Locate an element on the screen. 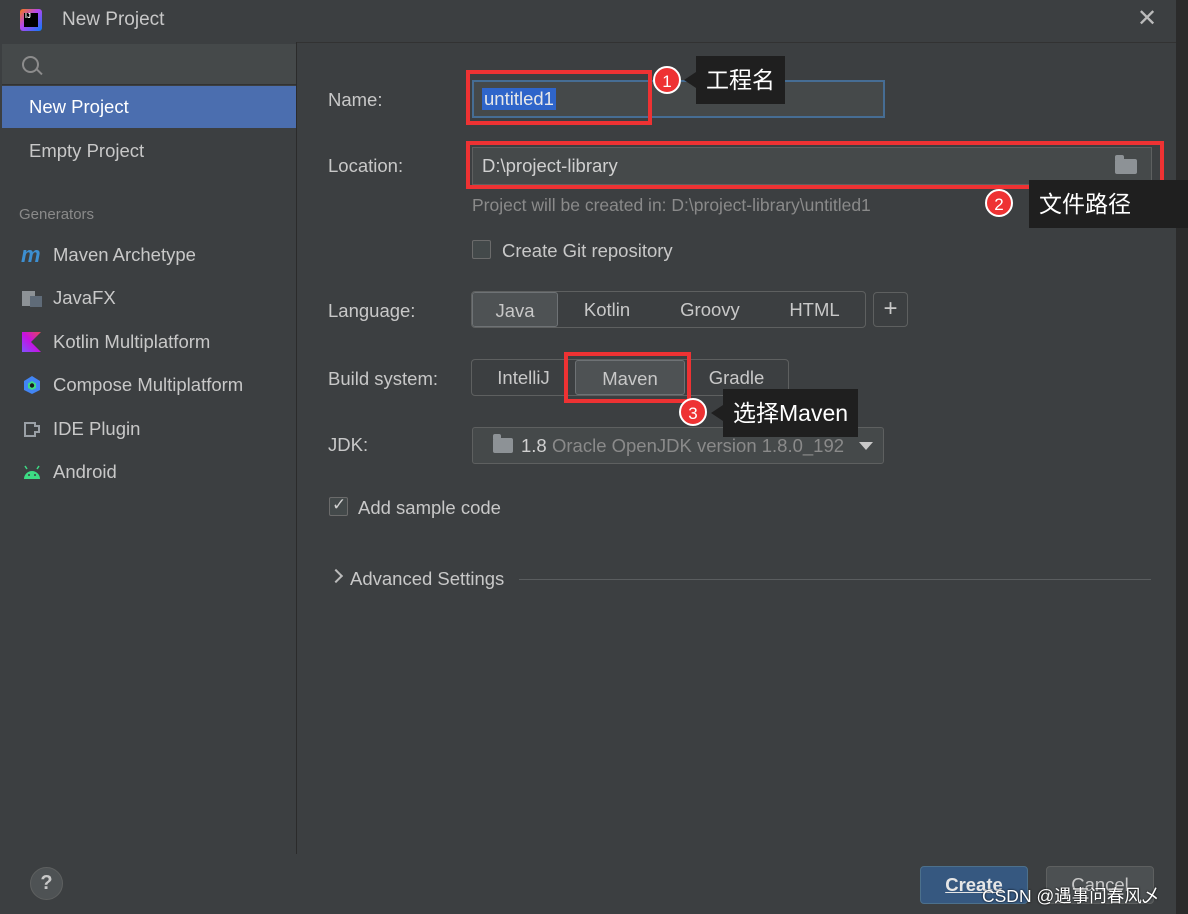  language-option-html: HTML is located at coordinates (814, 309).